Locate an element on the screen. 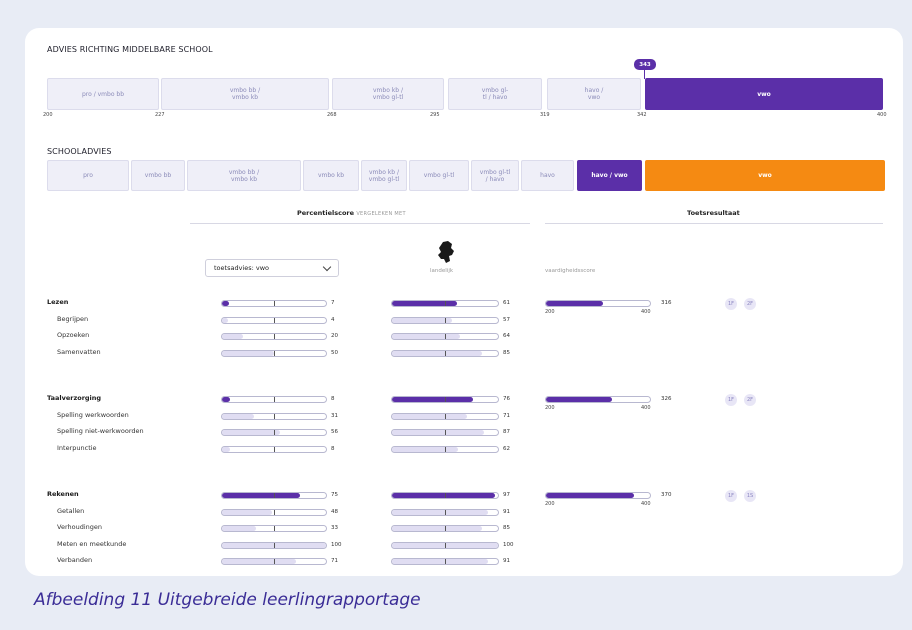 This screenshot has height=630, width=912. subskill-value-landelijk: 85 is located at coordinates (506, 352).